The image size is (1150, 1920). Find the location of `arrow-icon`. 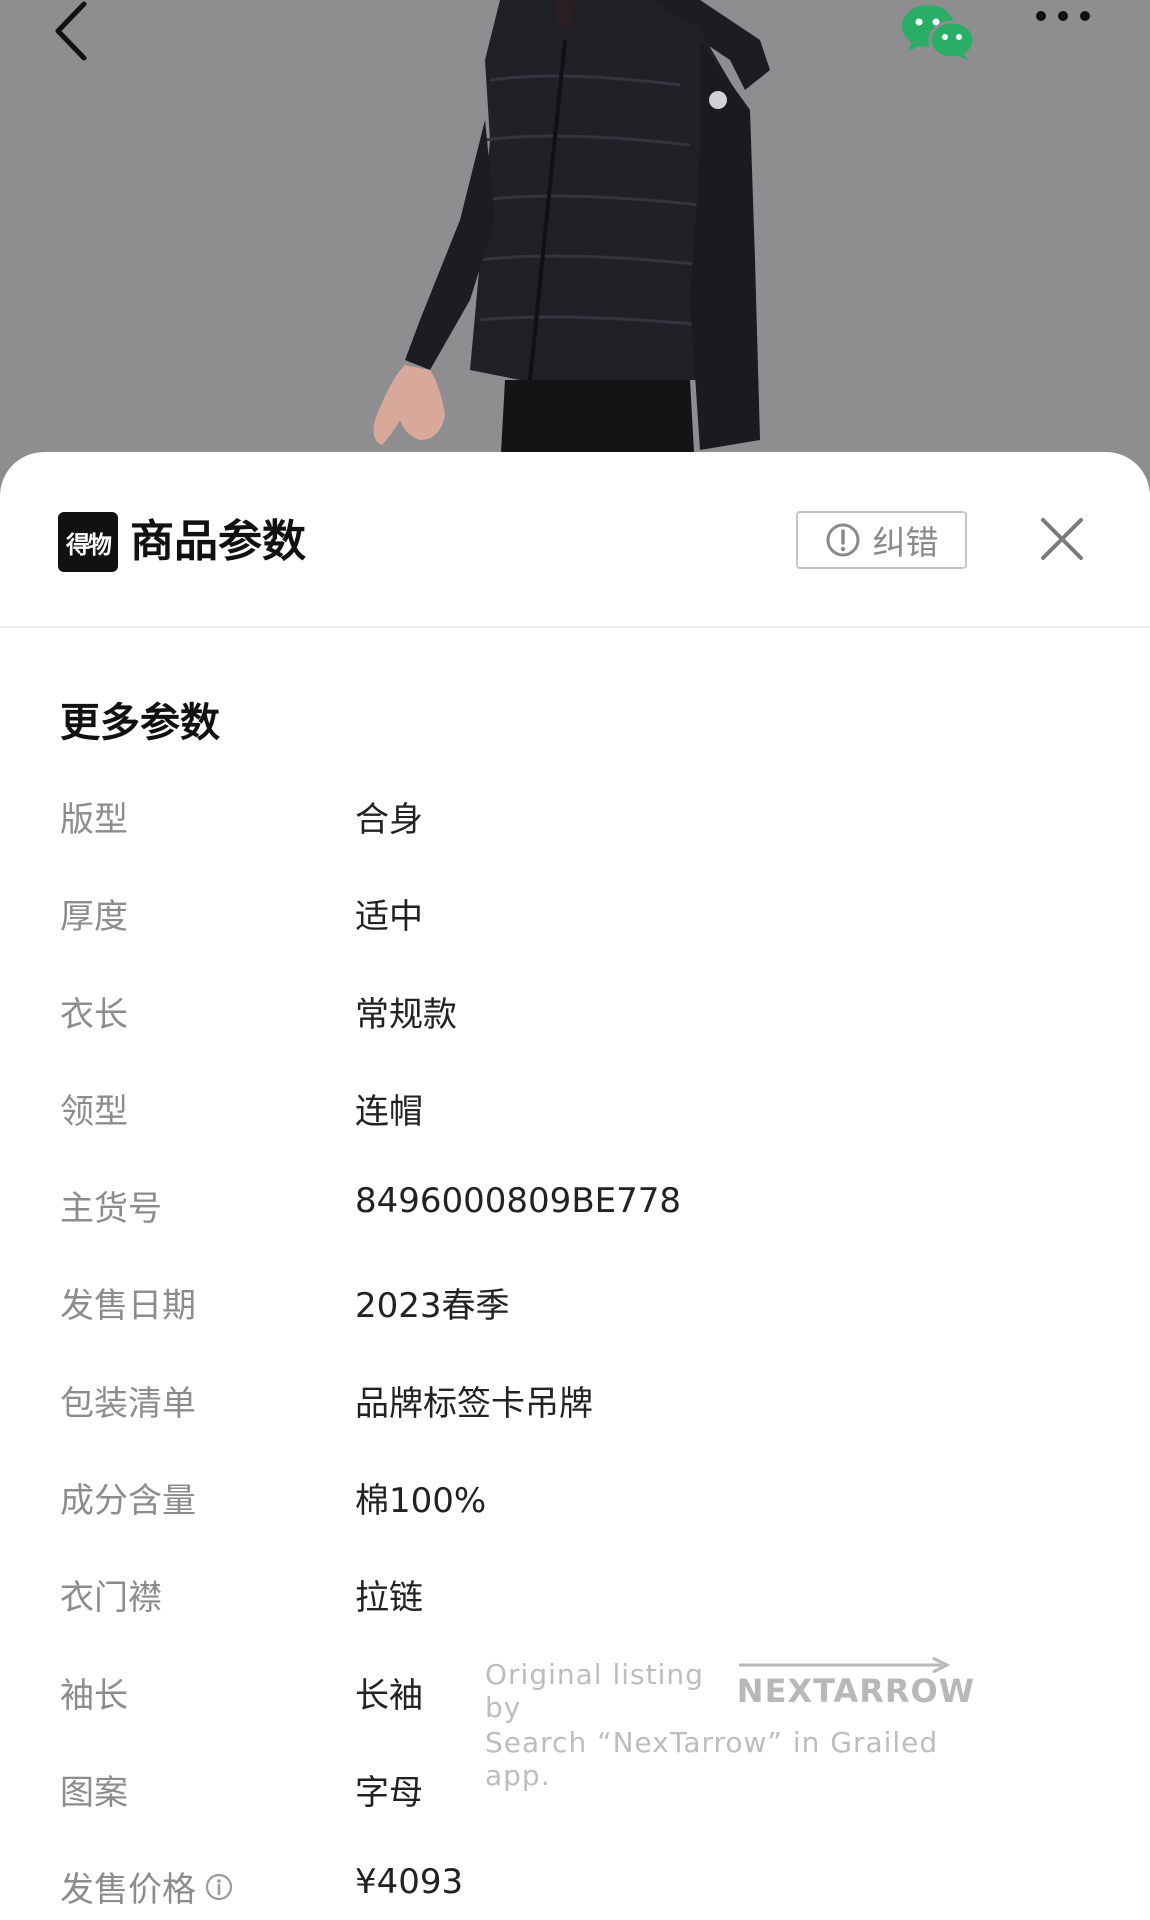

arrow-icon is located at coordinates (844, 1665).